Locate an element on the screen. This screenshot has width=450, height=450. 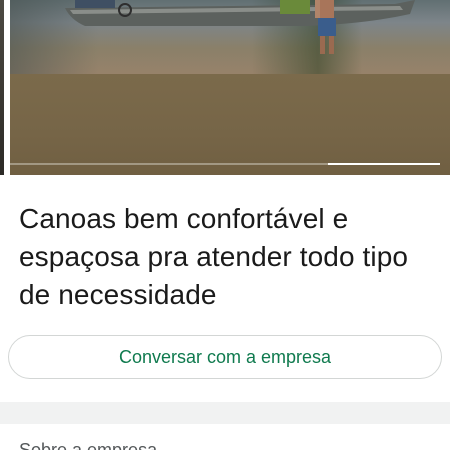
boat-illustration is located at coordinates (240, 13).